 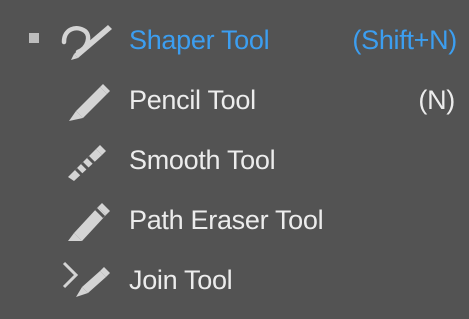 What do you see at coordinates (90, 219) in the screenshot?
I see `path-eraser-icon` at bounding box center [90, 219].